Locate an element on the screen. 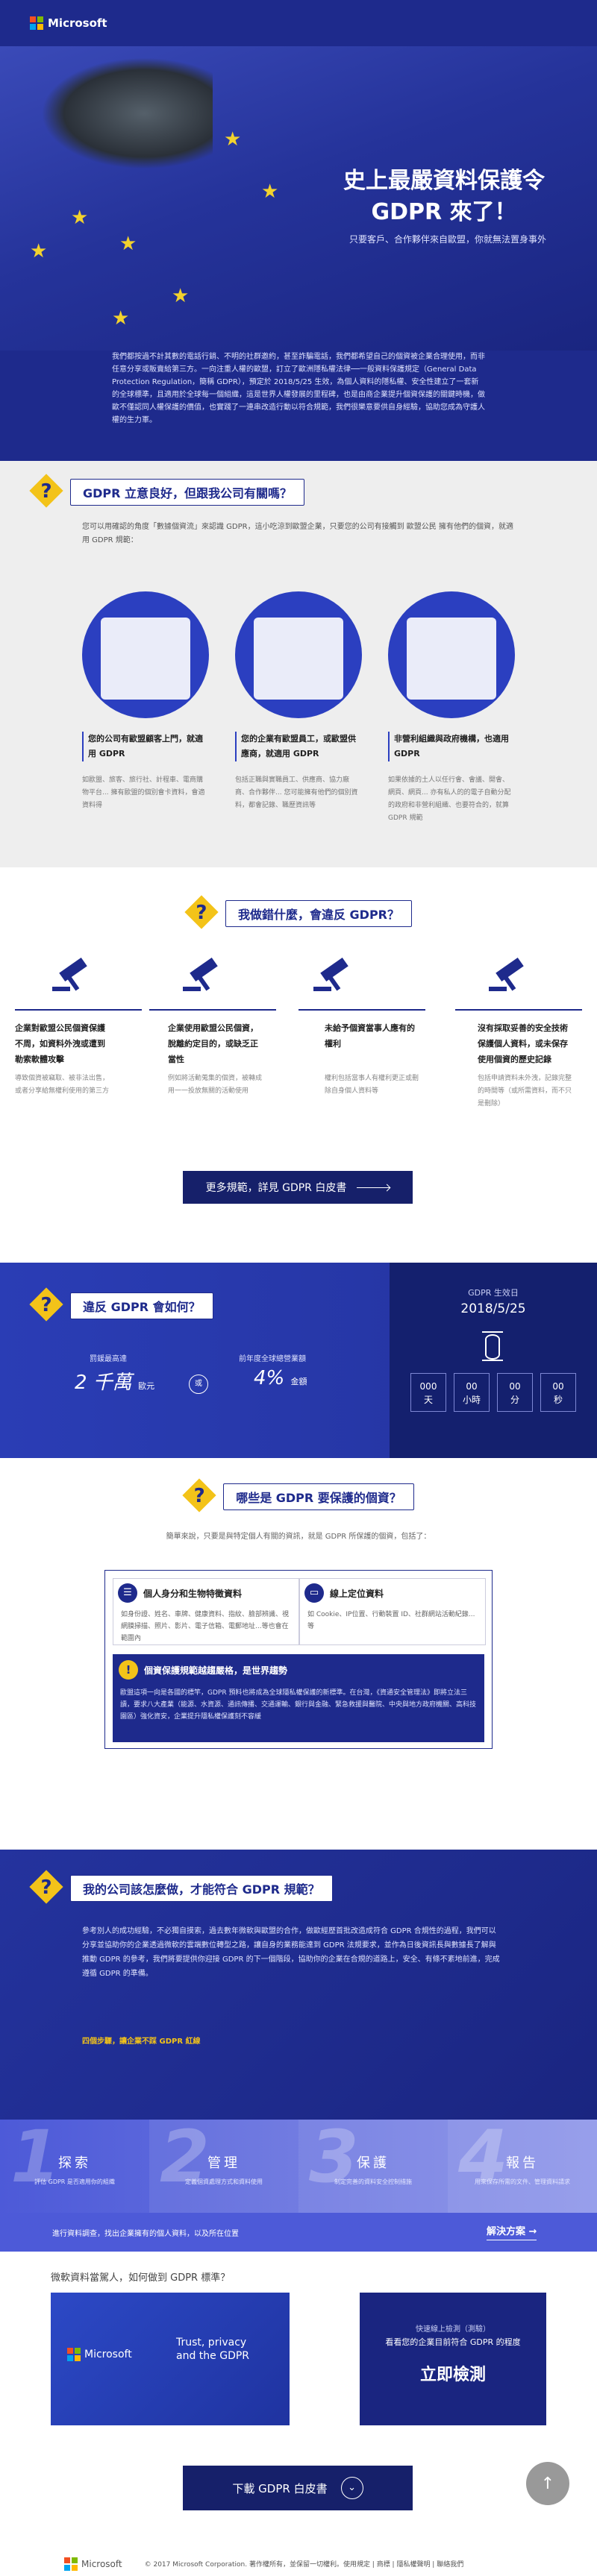 Image resolution: width=597 pixels, height=2576 pixels. countdown-label: GDPR 生效日 is located at coordinates (493, 1293).